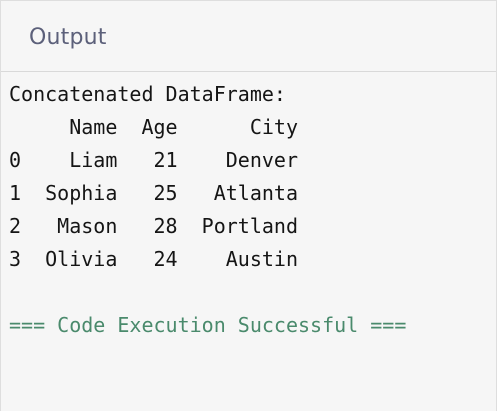 This screenshot has height=412, width=498. I want to click on table-row-index: 0, so click(15, 160).